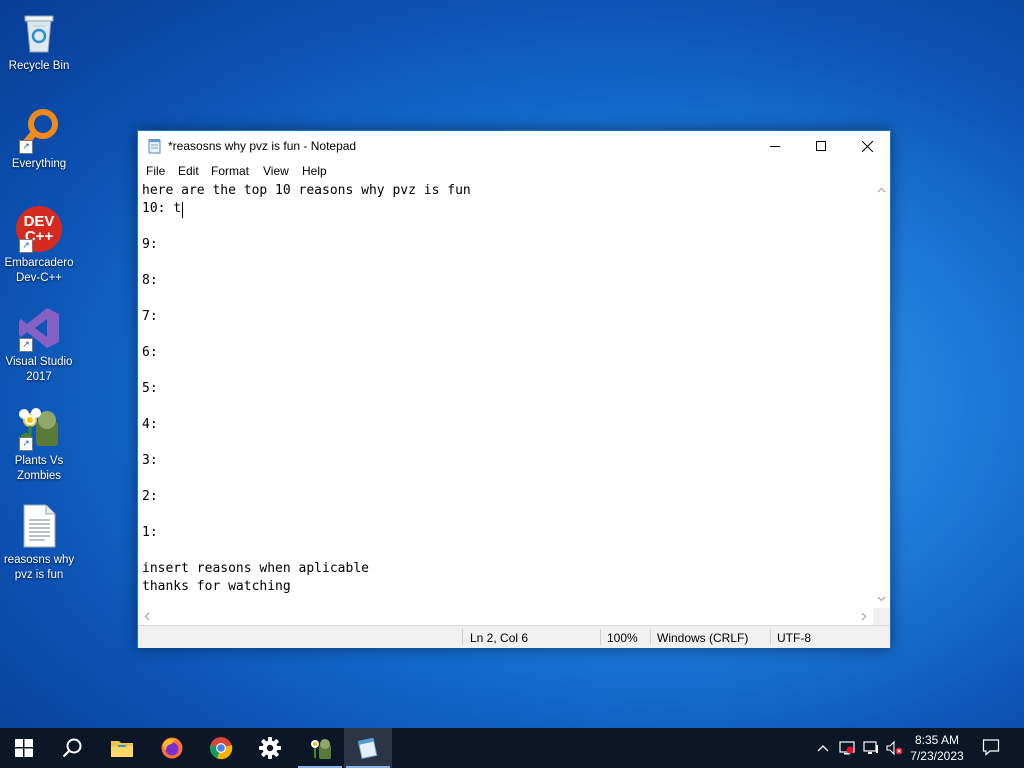 The width and height of the screenshot is (1024, 768). I want to click on menu-file: File, so click(155, 171).